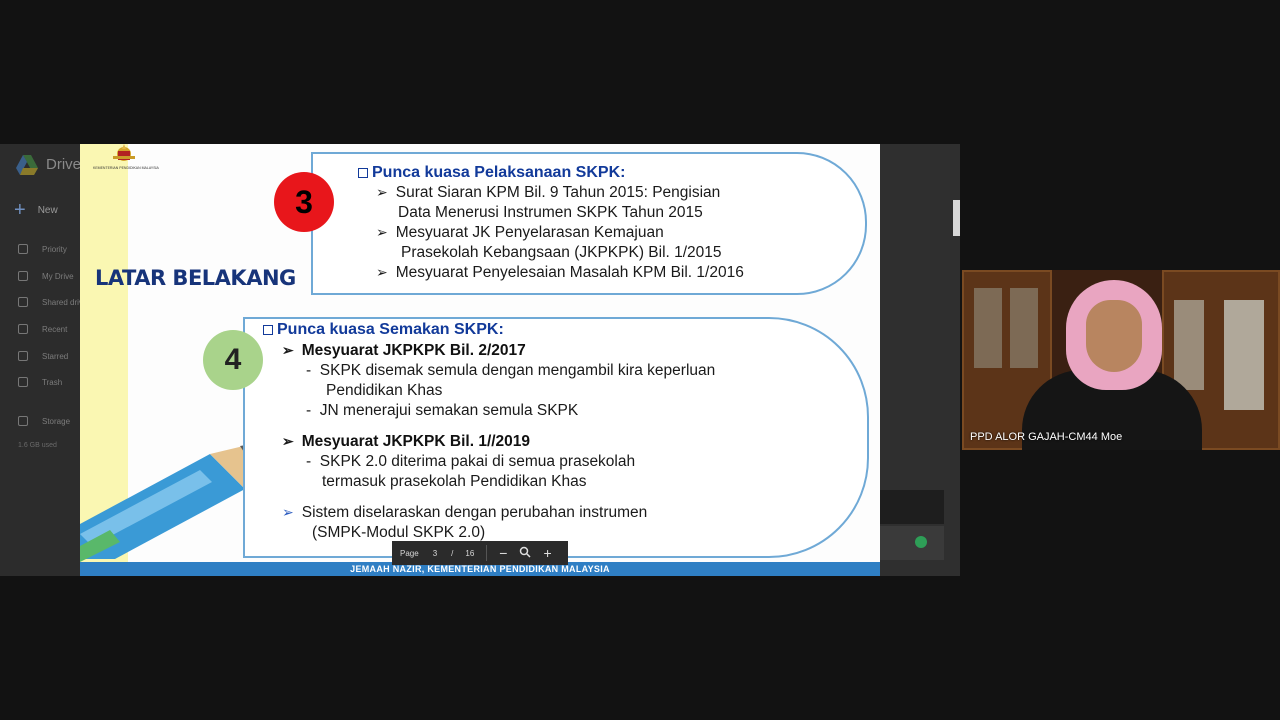 The height and width of the screenshot is (720, 1280). I want to click on new-button-label: New, so click(47, 210).